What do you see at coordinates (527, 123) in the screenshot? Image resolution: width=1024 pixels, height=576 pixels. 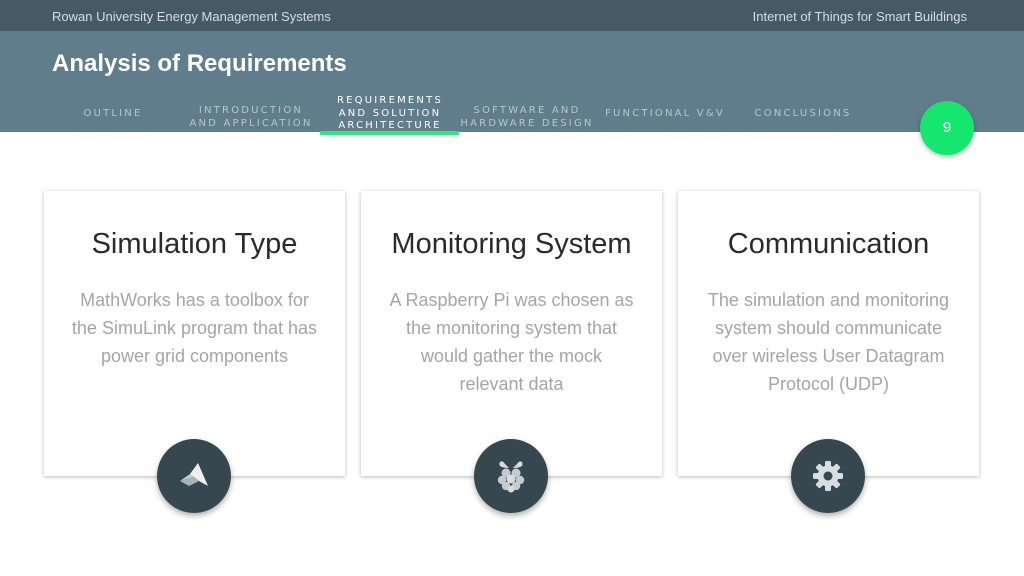 I see `nav-item-label: HARDWARE DESIGN` at bounding box center [527, 123].